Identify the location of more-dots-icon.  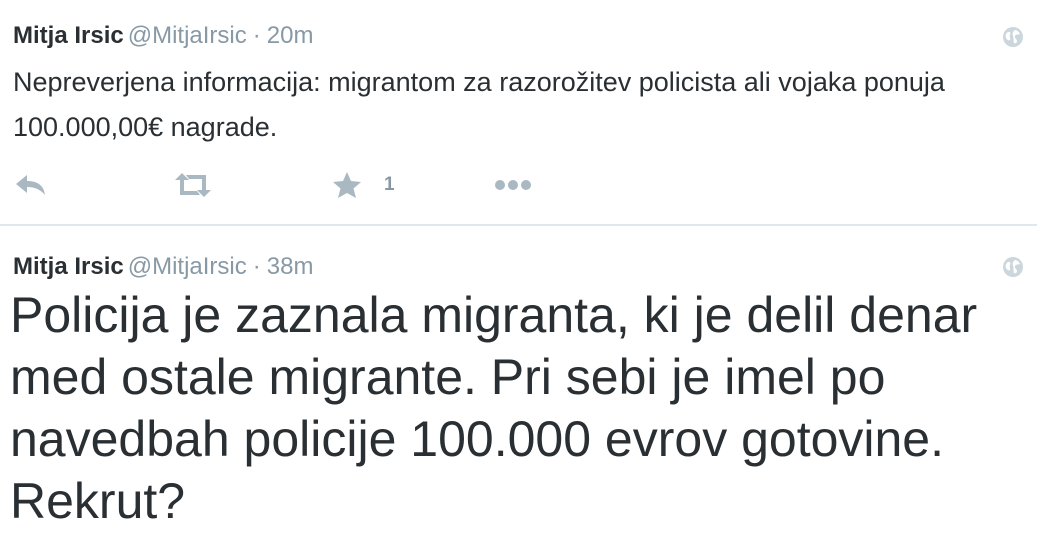
(513, 185).